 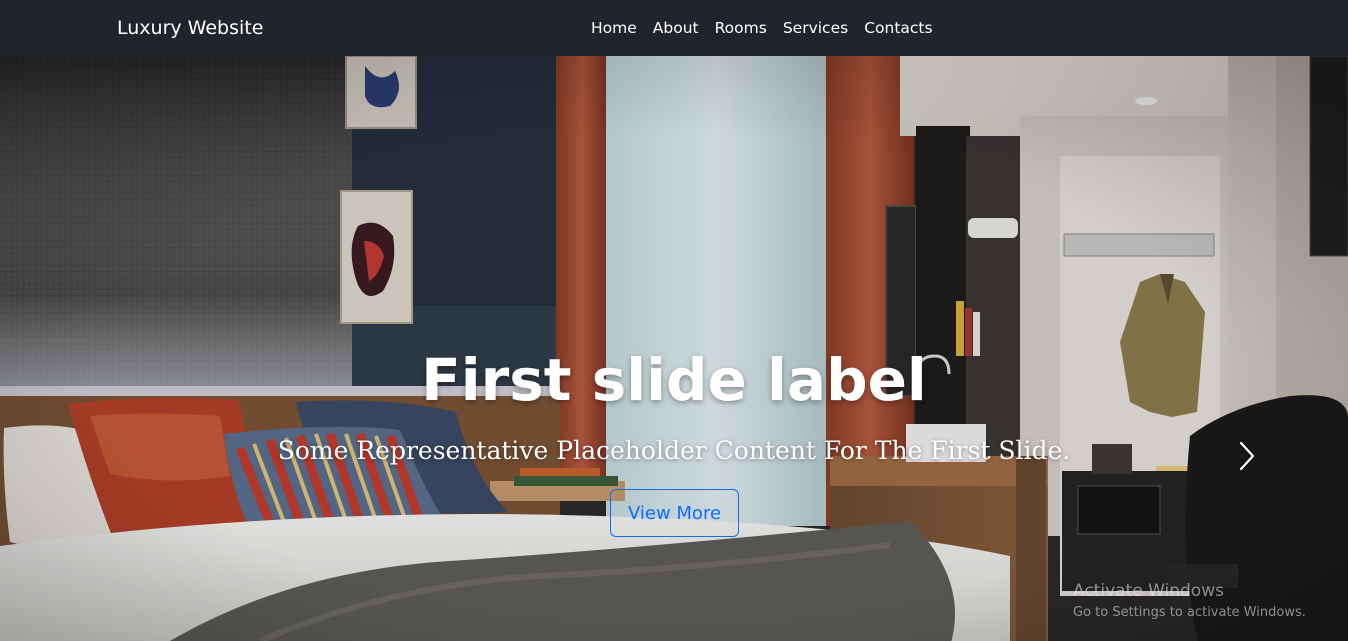 I want to click on slide-title: First slide label, so click(x=674, y=380).